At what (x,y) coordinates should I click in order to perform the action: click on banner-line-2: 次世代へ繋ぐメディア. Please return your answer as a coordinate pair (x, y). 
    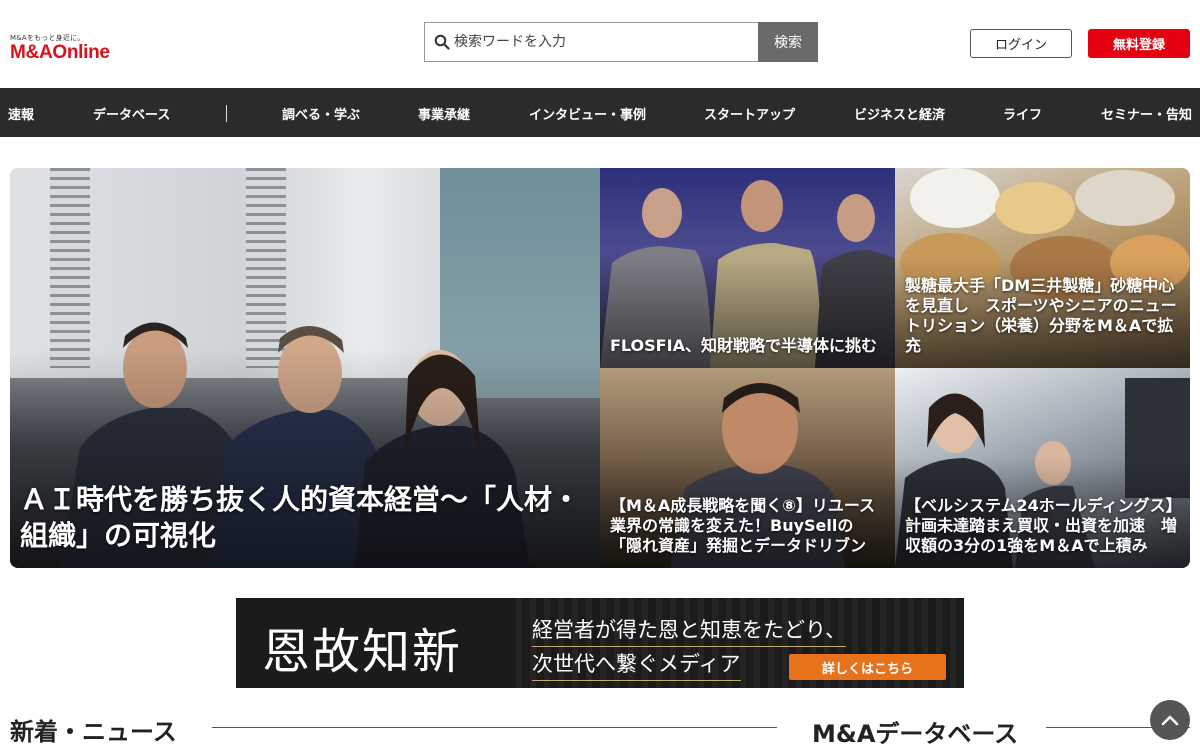
    Looking at the image, I should click on (636, 664).